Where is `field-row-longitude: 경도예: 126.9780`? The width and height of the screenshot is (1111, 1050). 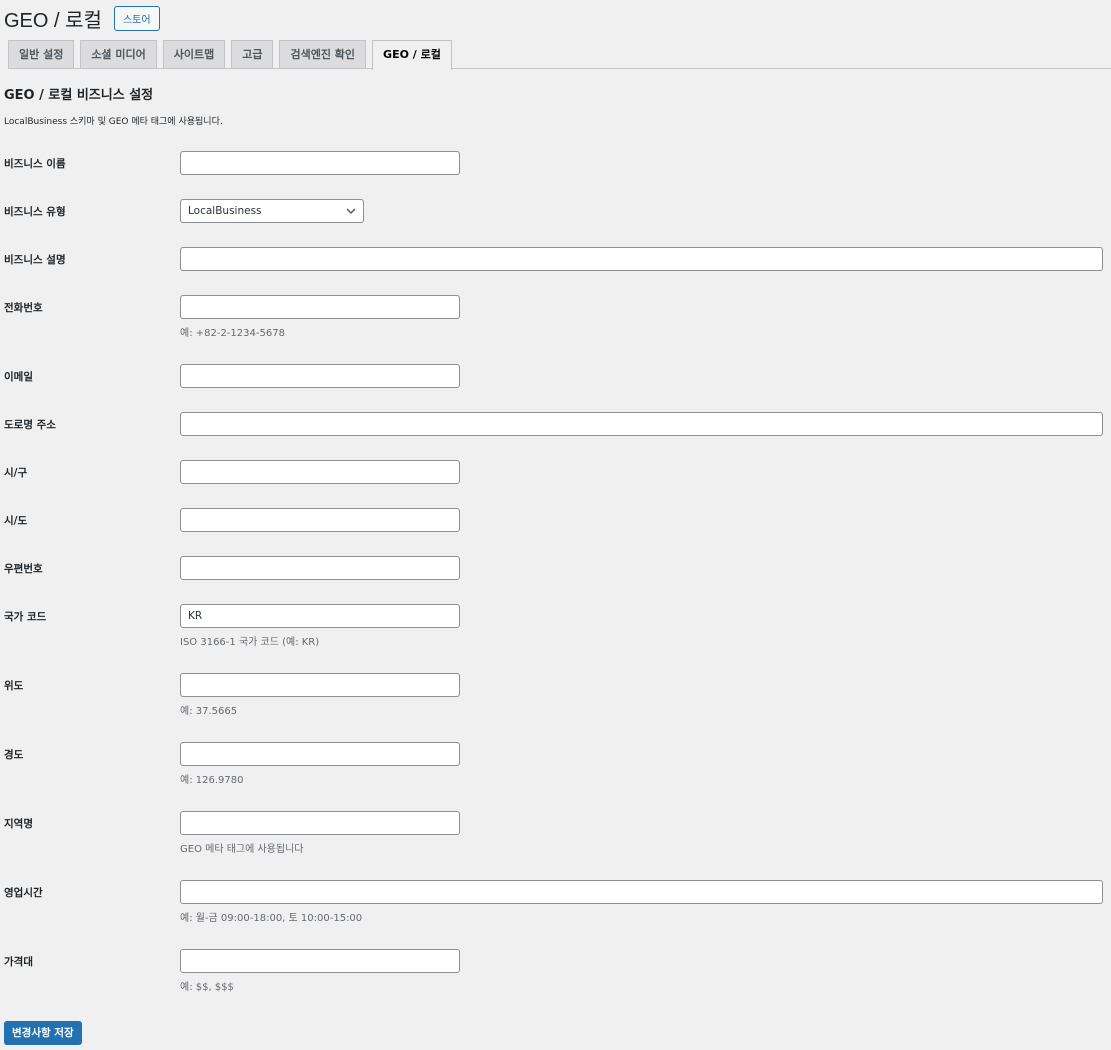
field-row-longitude: 경도예: 126.9780 is located at coordinates (553, 776).